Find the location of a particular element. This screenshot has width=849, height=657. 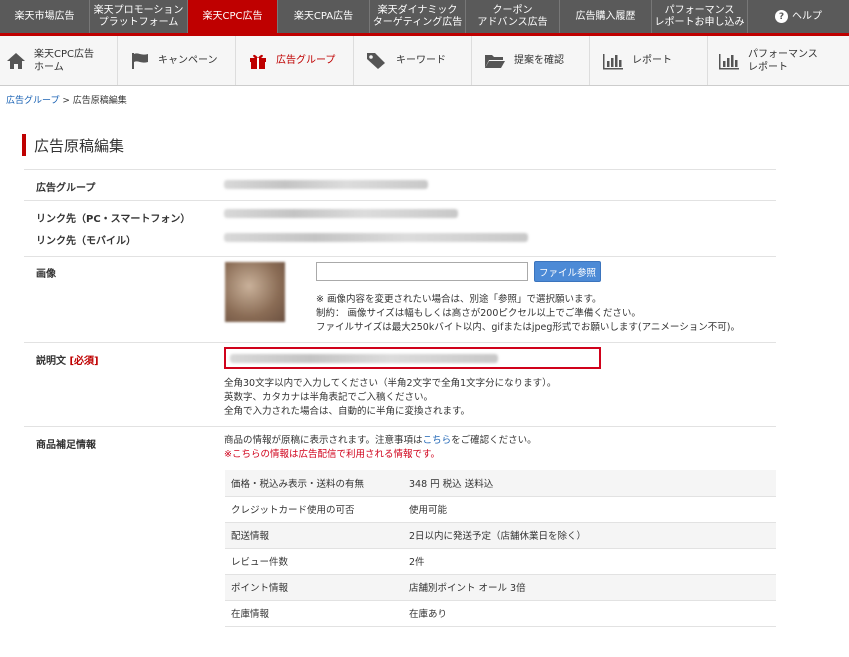

table-value: 348 円 税込 送料込 is located at coordinates (589, 483).